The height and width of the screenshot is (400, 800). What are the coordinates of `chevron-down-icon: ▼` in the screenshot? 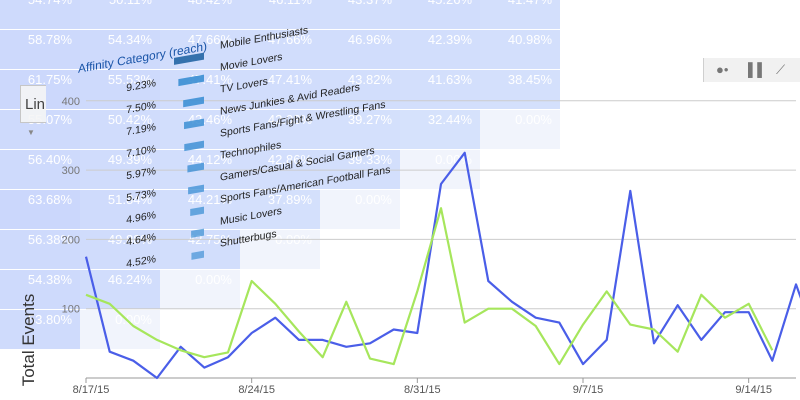 It's located at (31, 132).